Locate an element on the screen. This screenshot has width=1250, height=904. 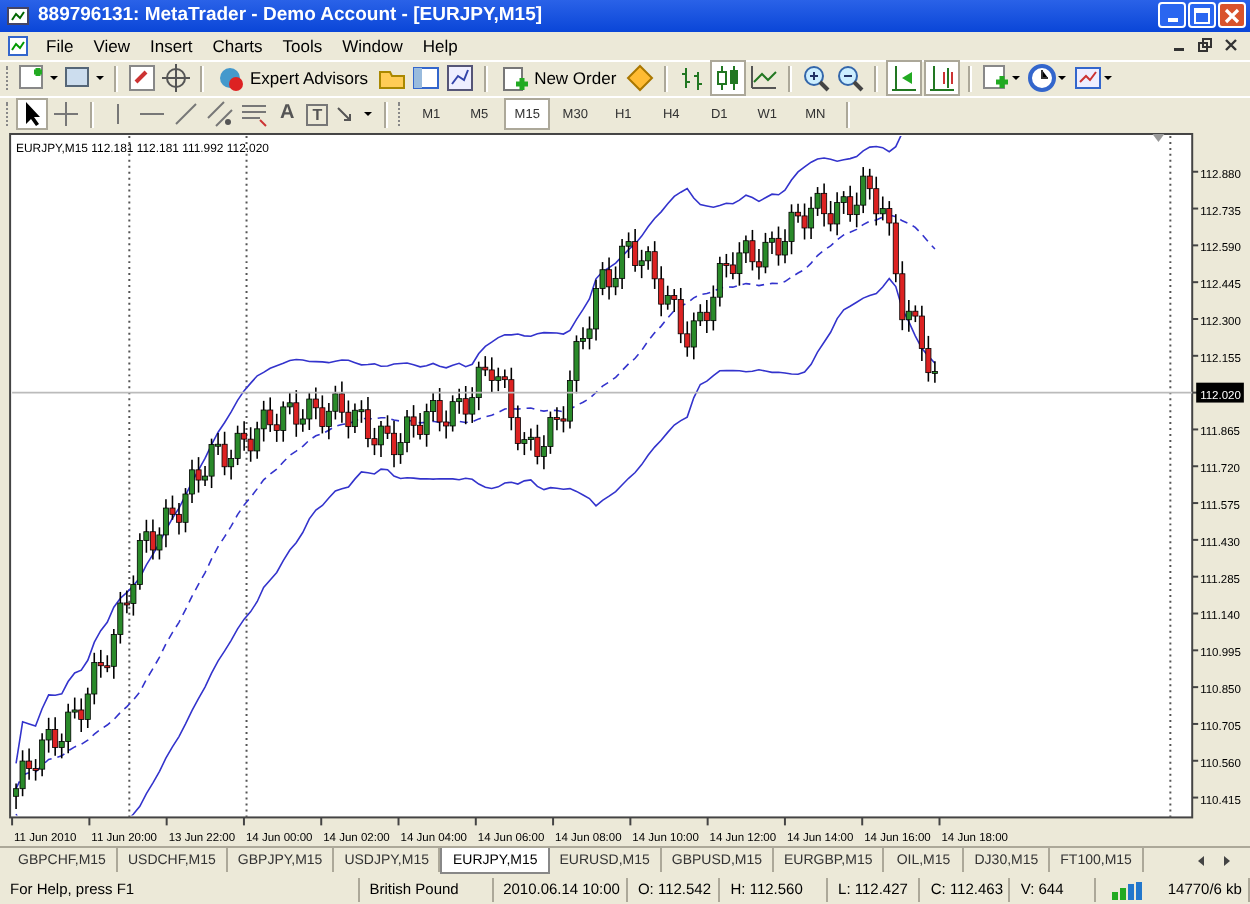
market-watch-icon is located at coordinates (142, 78).